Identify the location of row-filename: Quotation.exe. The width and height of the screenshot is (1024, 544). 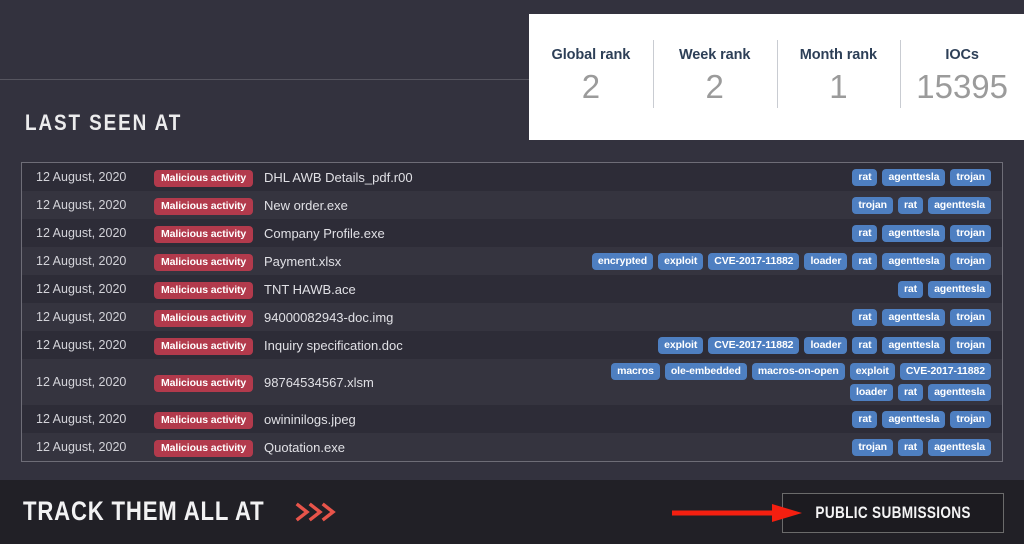
(414, 447).